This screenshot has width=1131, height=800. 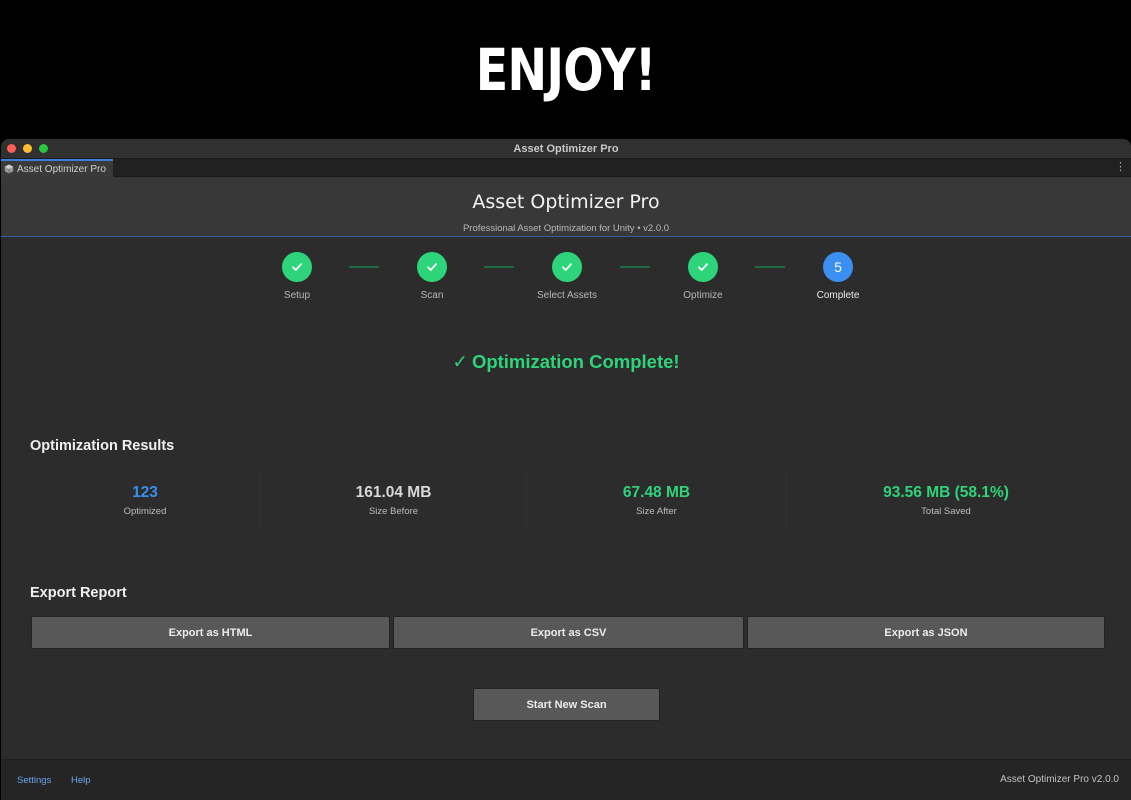 What do you see at coordinates (838, 295) in the screenshot?
I see `step-label: Complete` at bounding box center [838, 295].